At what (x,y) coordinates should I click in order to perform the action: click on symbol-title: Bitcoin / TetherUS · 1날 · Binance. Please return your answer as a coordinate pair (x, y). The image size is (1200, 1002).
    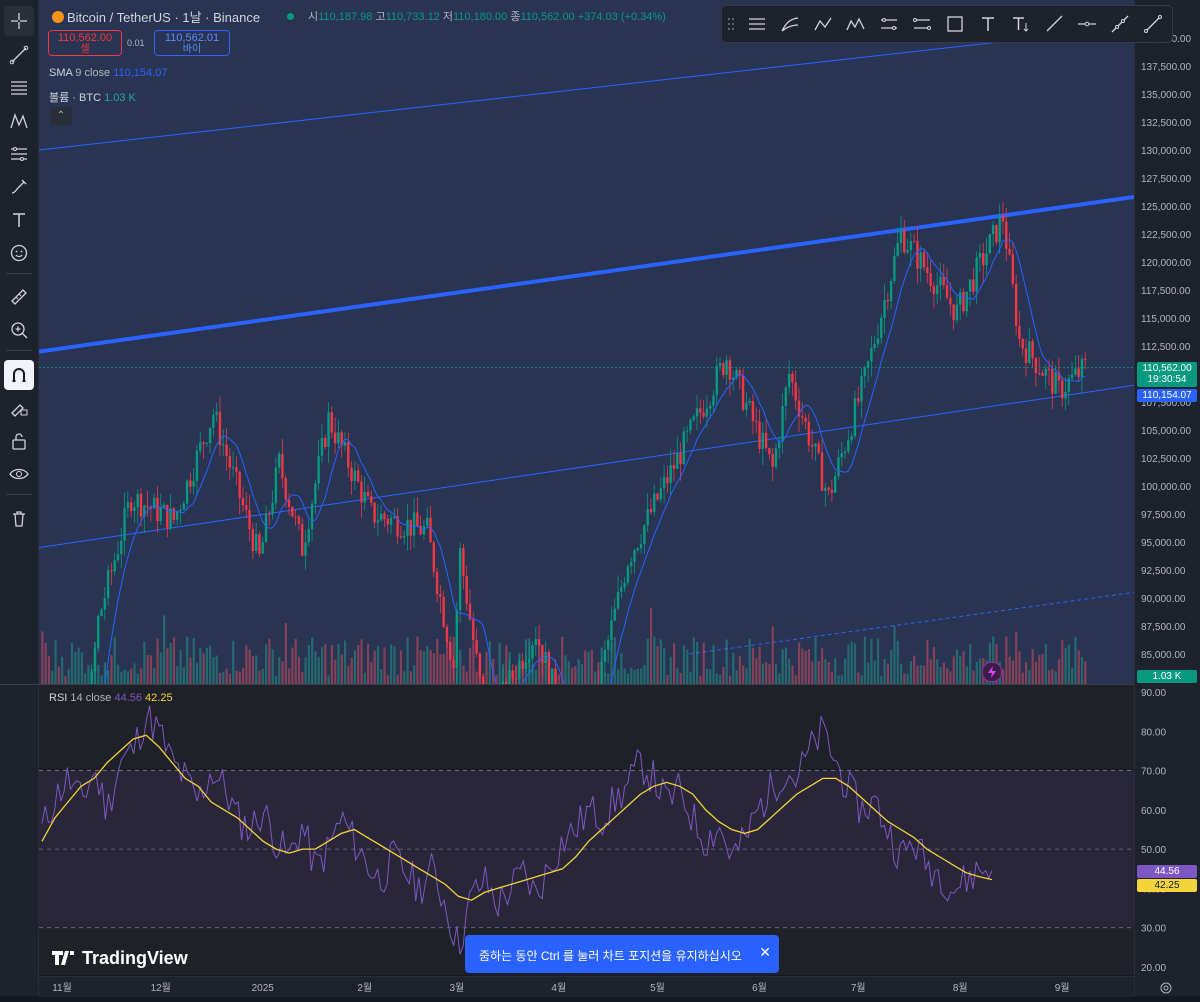
    Looking at the image, I should click on (156, 16).